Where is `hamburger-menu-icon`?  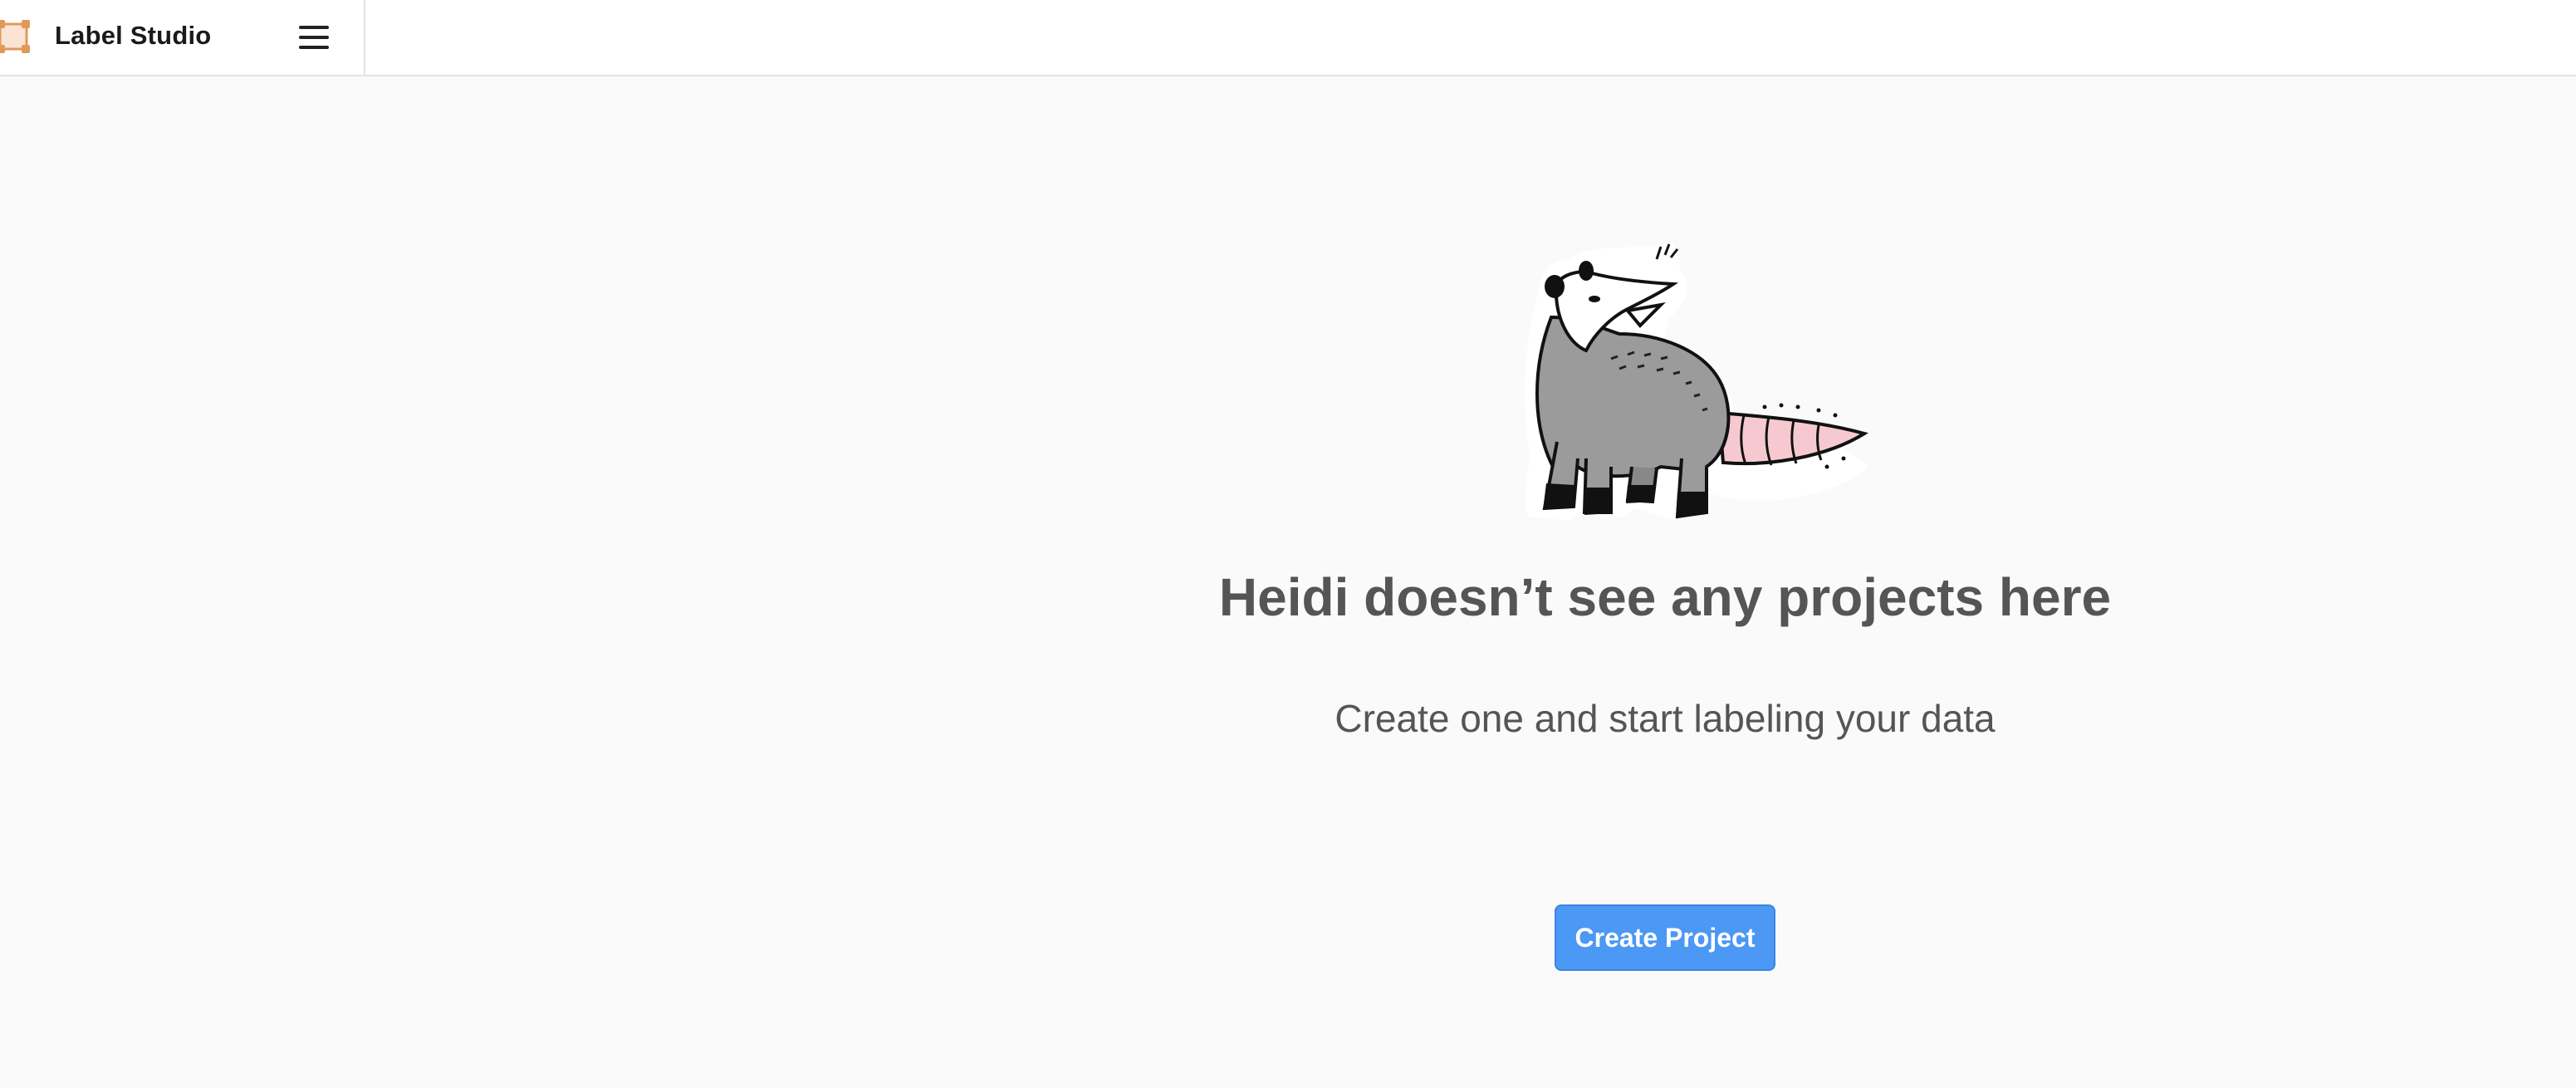 hamburger-menu-icon is located at coordinates (314, 37).